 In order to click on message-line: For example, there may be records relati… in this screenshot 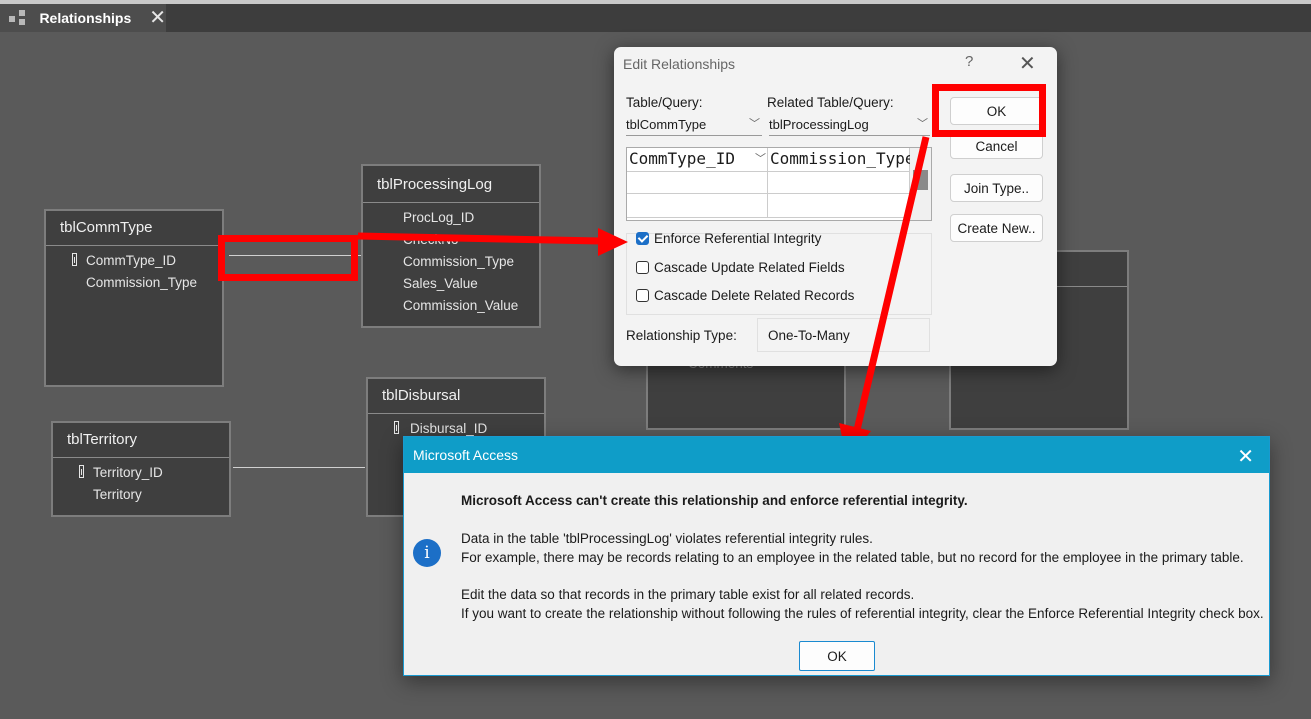, I will do `click(852, 557)`.